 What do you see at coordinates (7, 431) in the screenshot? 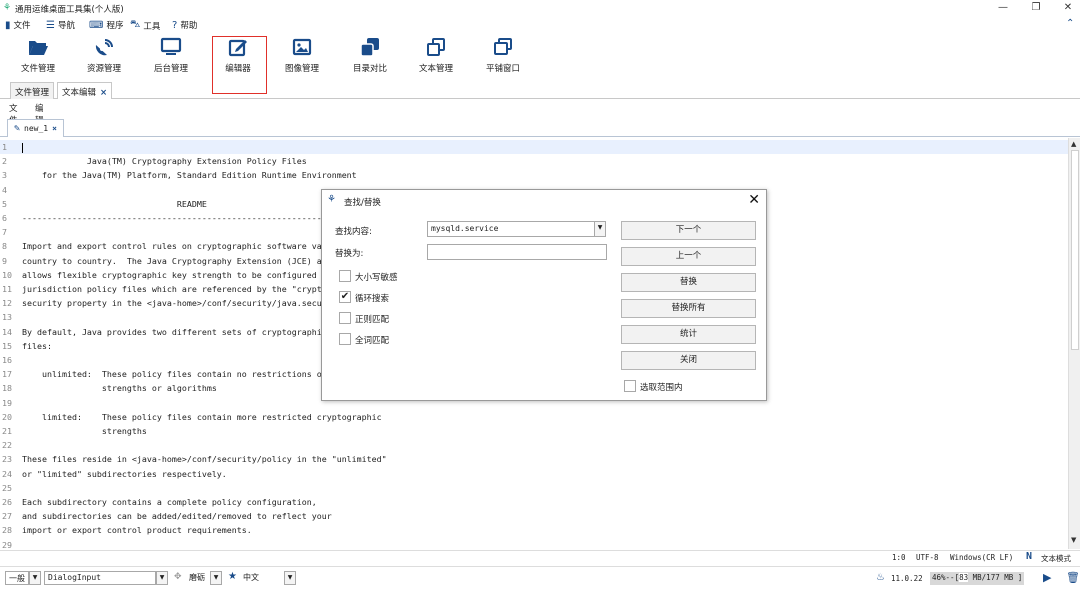
I see `line-number: 21` at bounding box center [7, 431].